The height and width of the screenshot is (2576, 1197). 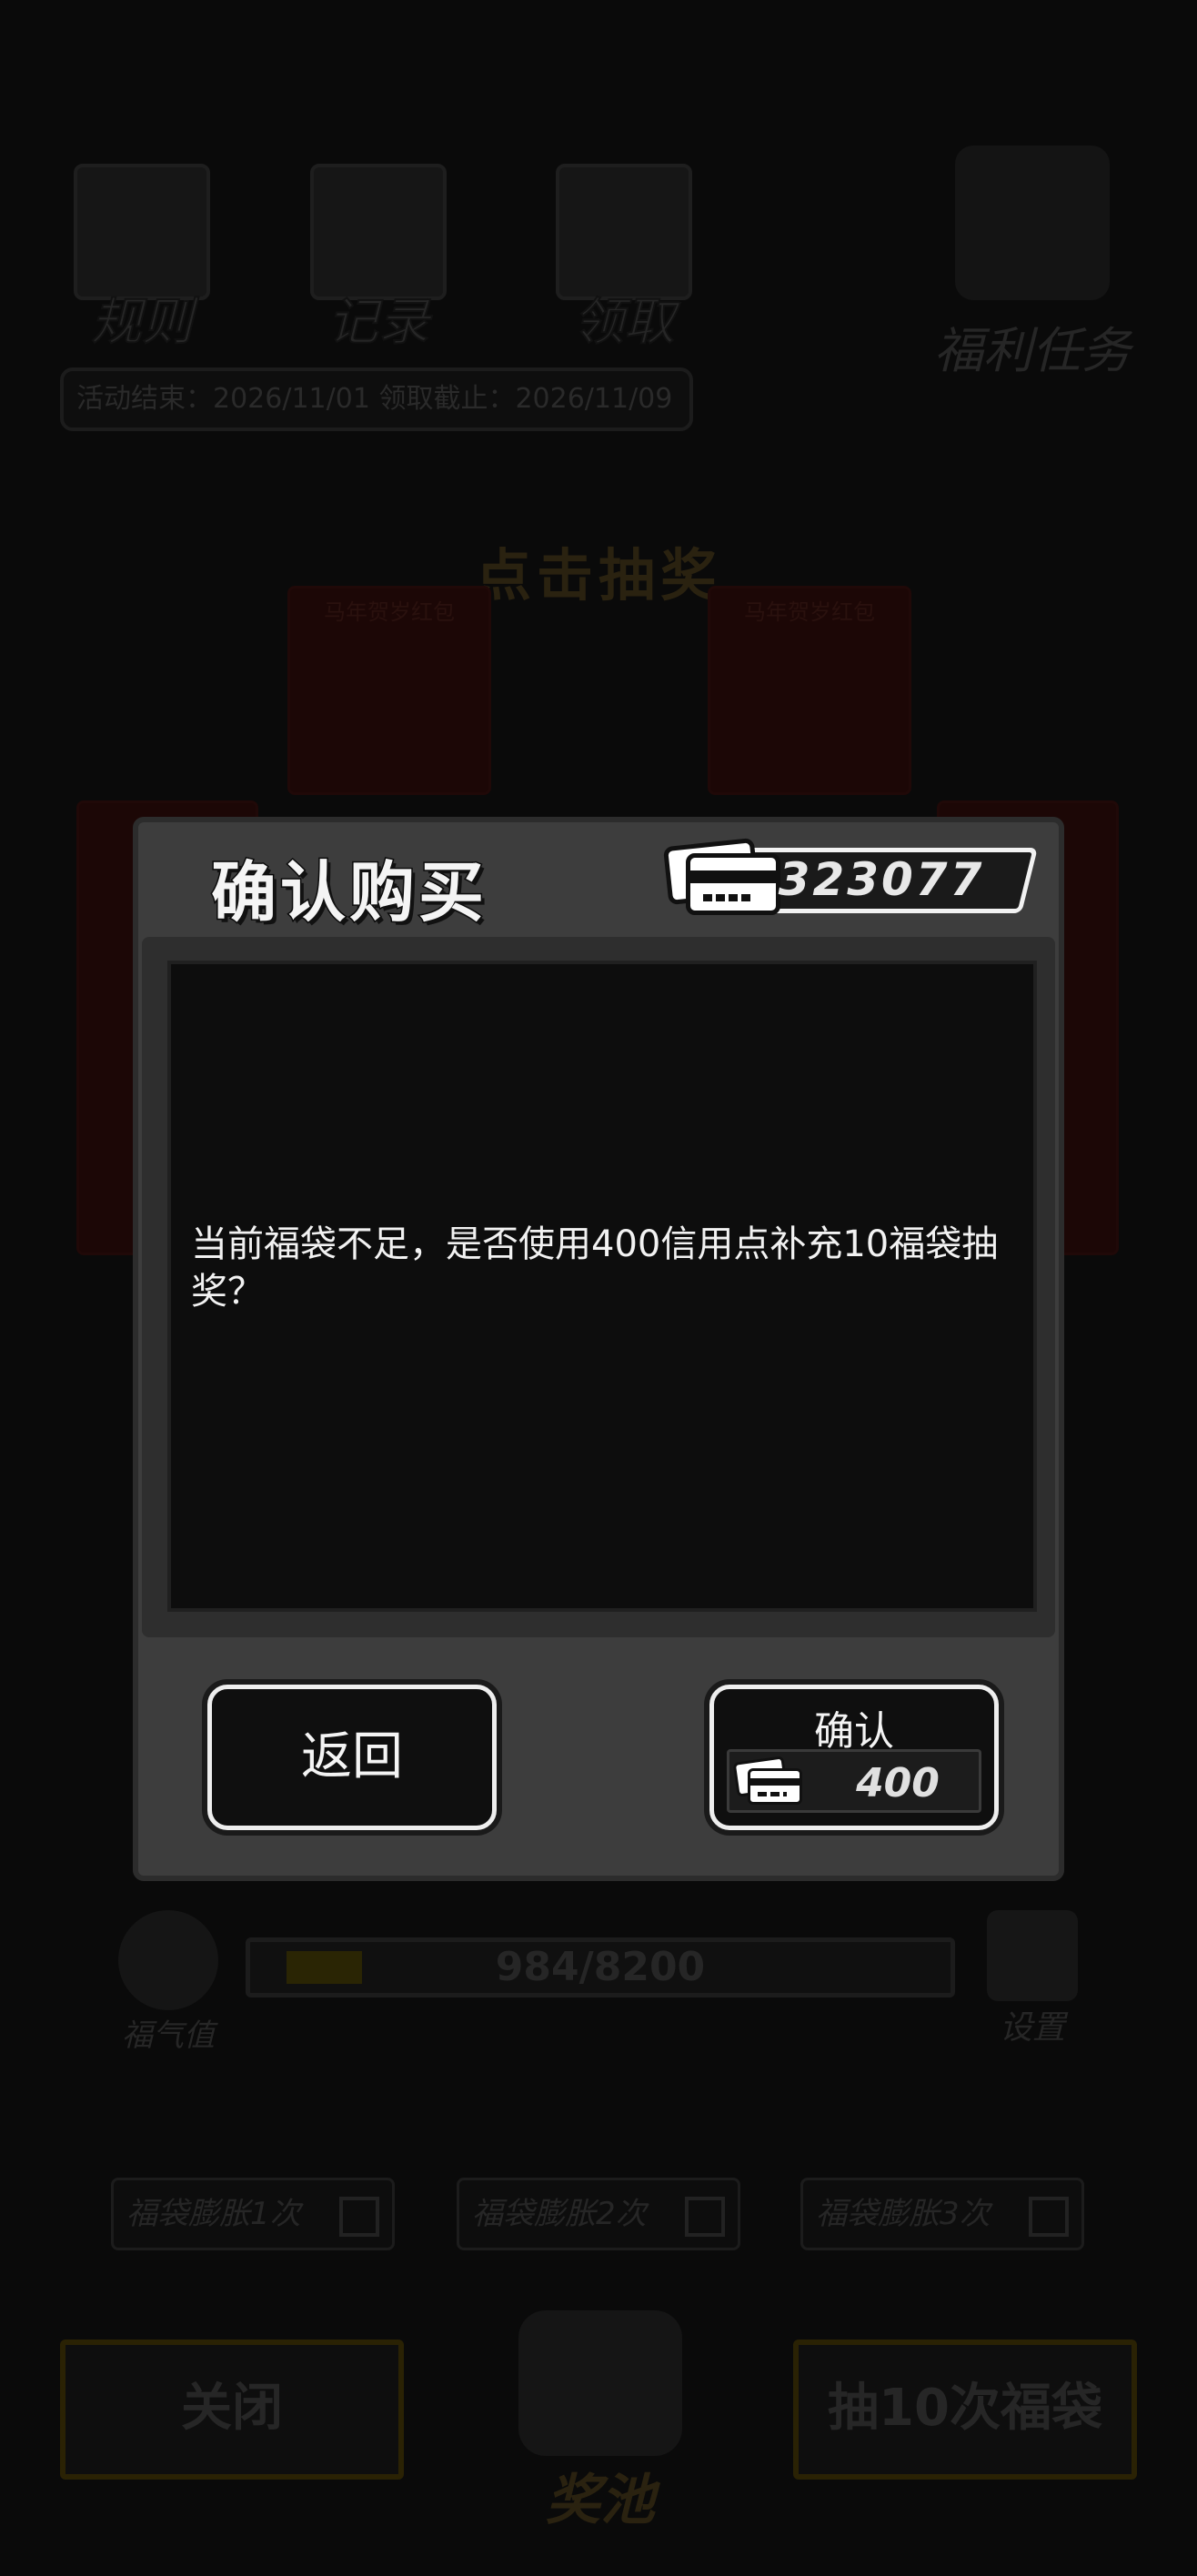 What do you see at coordinates (965, 2410) in the screenshot?
I see `draw-10-button: 抽10次福袋` at bounding box center [965, 2410].